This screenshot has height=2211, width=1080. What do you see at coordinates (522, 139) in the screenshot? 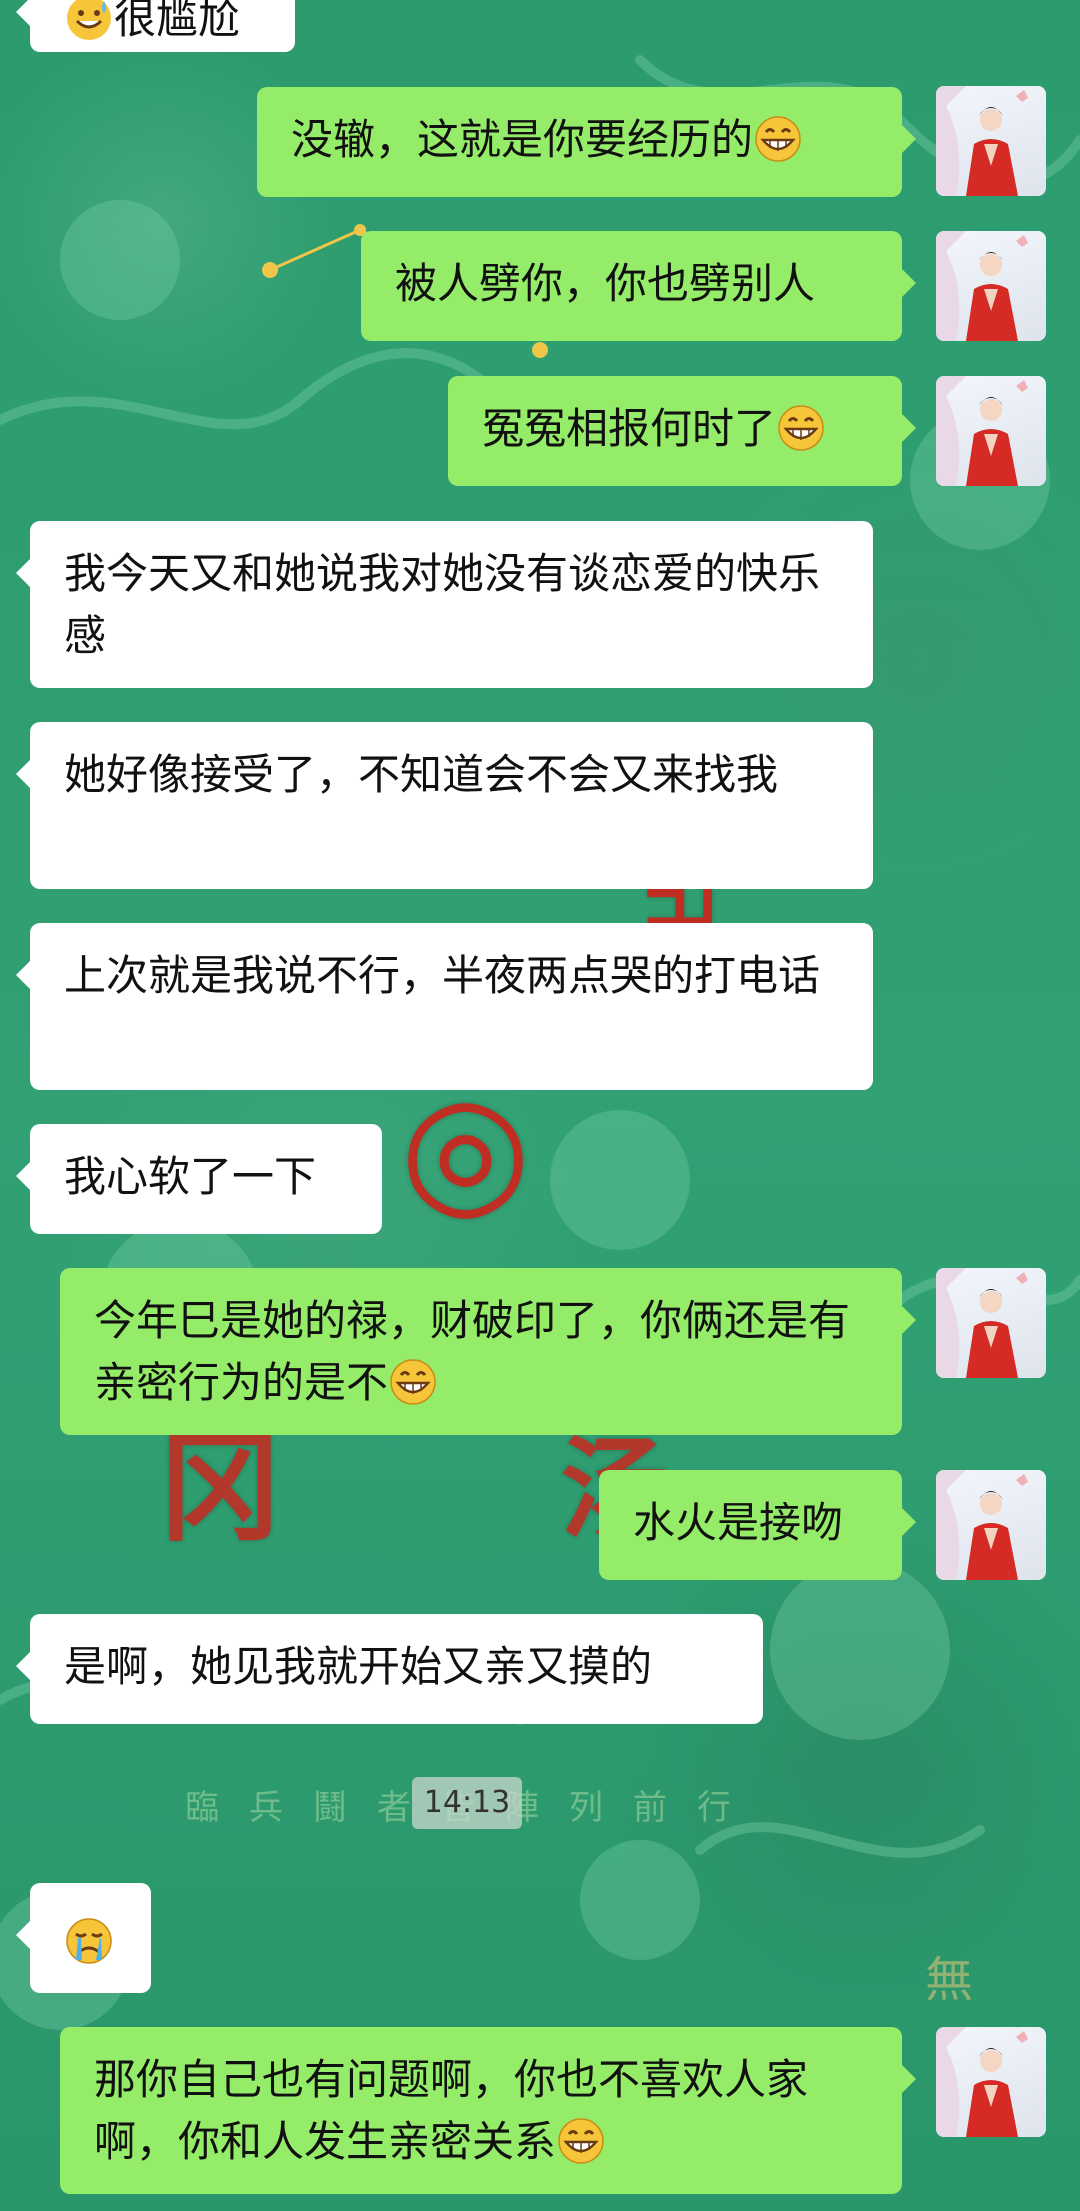
I see `message-text: 没辙，这就是你要经历的` at bounding box center [522, 139].